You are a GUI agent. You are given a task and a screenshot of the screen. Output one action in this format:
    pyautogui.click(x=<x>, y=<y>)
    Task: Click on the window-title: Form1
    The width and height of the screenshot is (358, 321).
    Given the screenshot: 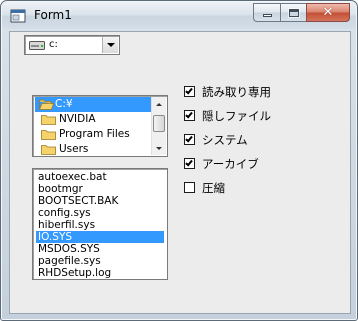 What is the action you would take?
    pyautogui.click(x=53, y=15)
    